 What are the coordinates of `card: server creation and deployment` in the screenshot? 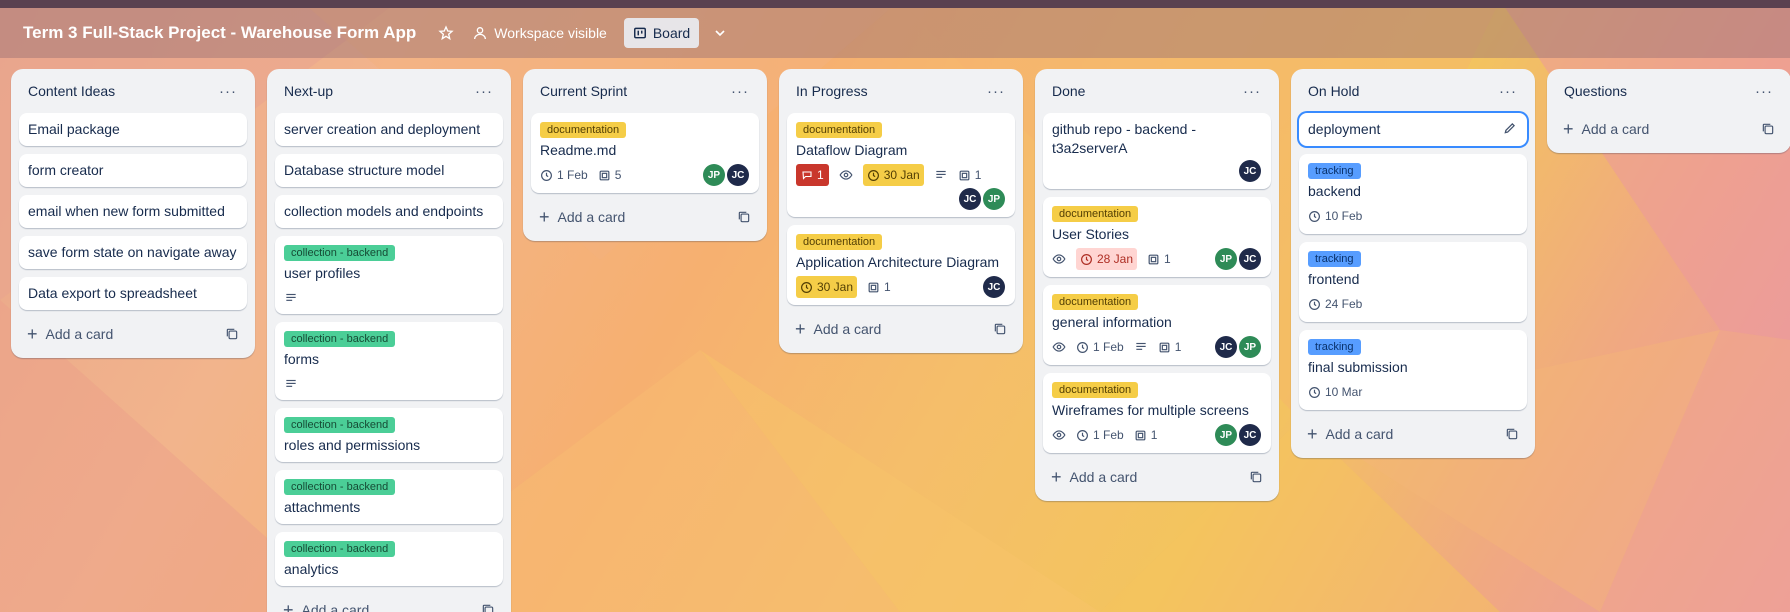 It's located at (389, 129).